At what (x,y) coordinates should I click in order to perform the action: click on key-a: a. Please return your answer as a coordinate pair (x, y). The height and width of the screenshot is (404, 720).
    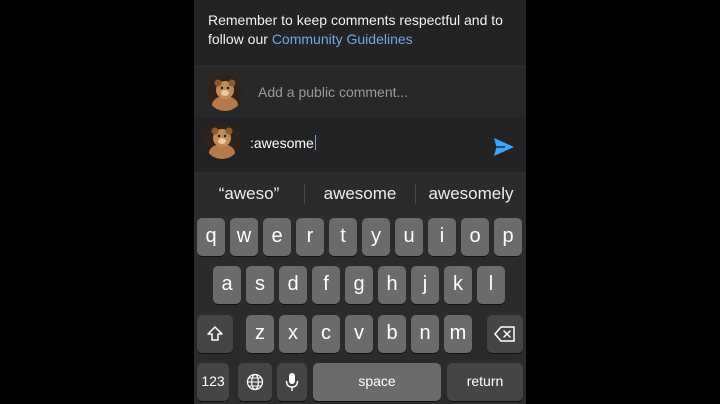
    Looking at the image, I should click on (227, 285).